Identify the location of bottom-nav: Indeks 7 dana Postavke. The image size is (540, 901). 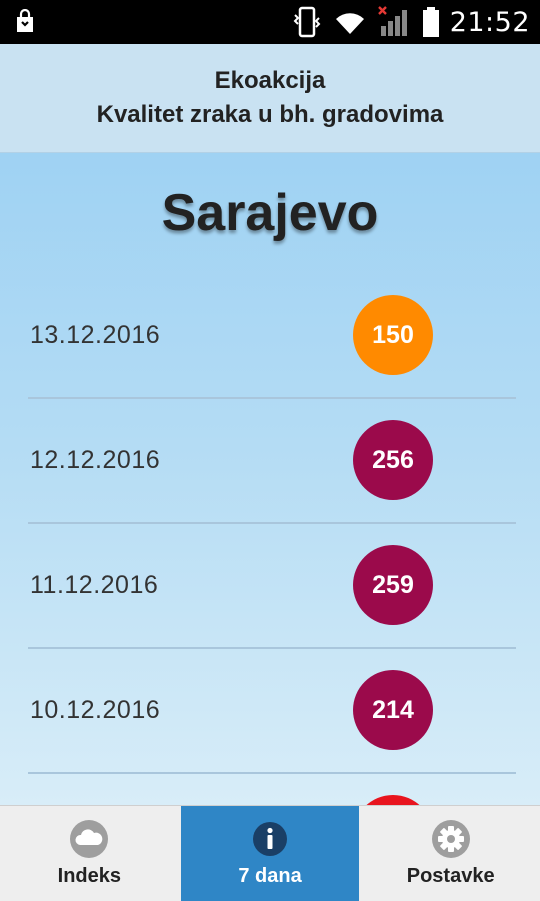
(270, 853).